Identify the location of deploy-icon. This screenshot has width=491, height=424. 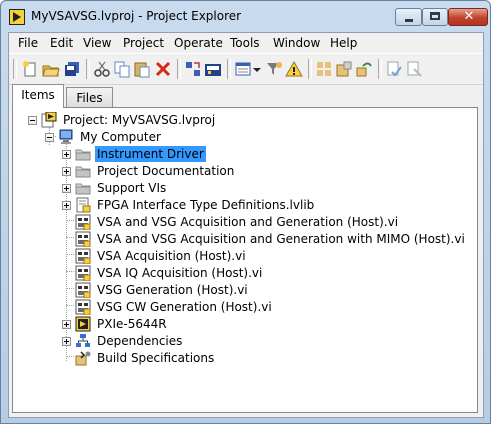
(213, 69).